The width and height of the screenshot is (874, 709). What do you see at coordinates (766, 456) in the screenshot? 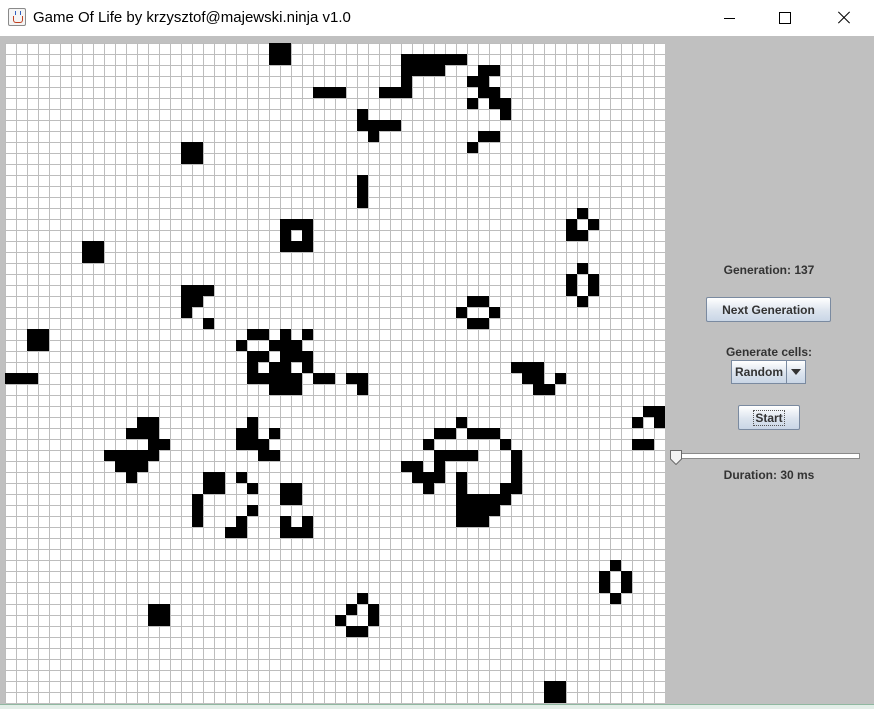
I see `duration-slider-track` at bounding box center [766, 456].